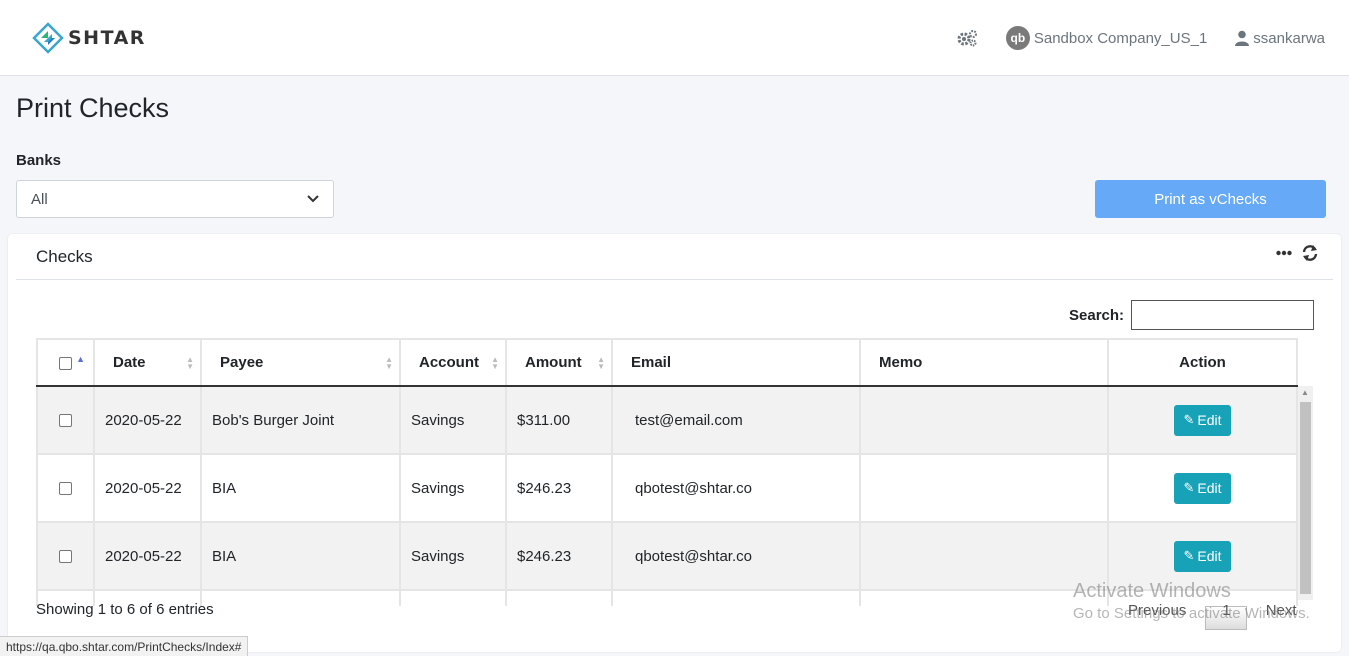  Describe the element at coordinates (674, 38) in the screenshot. I see `top-navbar: SHTAR qb Sandbox Company_US_1 ssankarwa` at that location.